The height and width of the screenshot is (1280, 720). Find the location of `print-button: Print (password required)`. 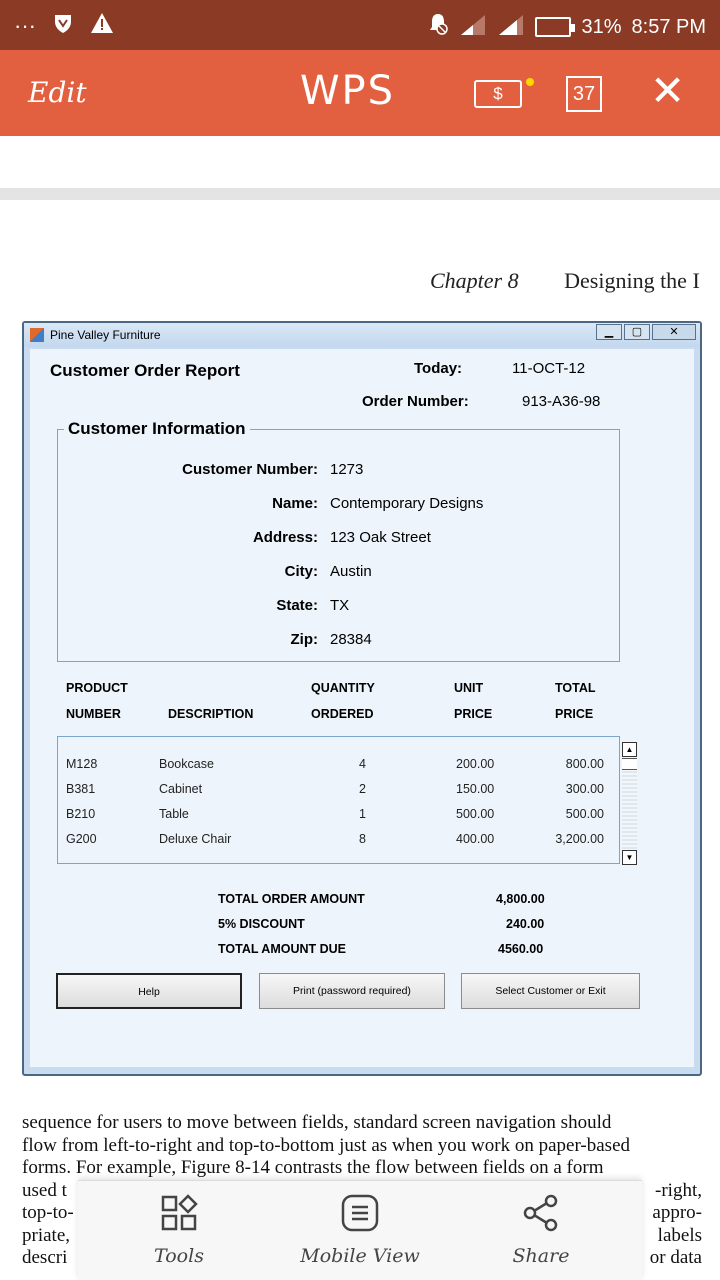

print-button: Print (password required) is located at coordinates (352, 991).